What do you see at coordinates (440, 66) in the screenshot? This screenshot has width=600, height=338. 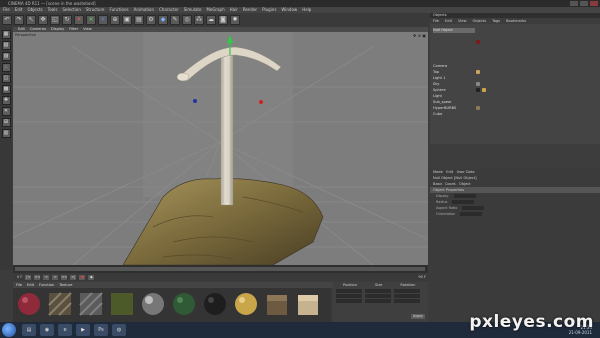 I see `object-row: Camera` at bounding box center [440, 66].